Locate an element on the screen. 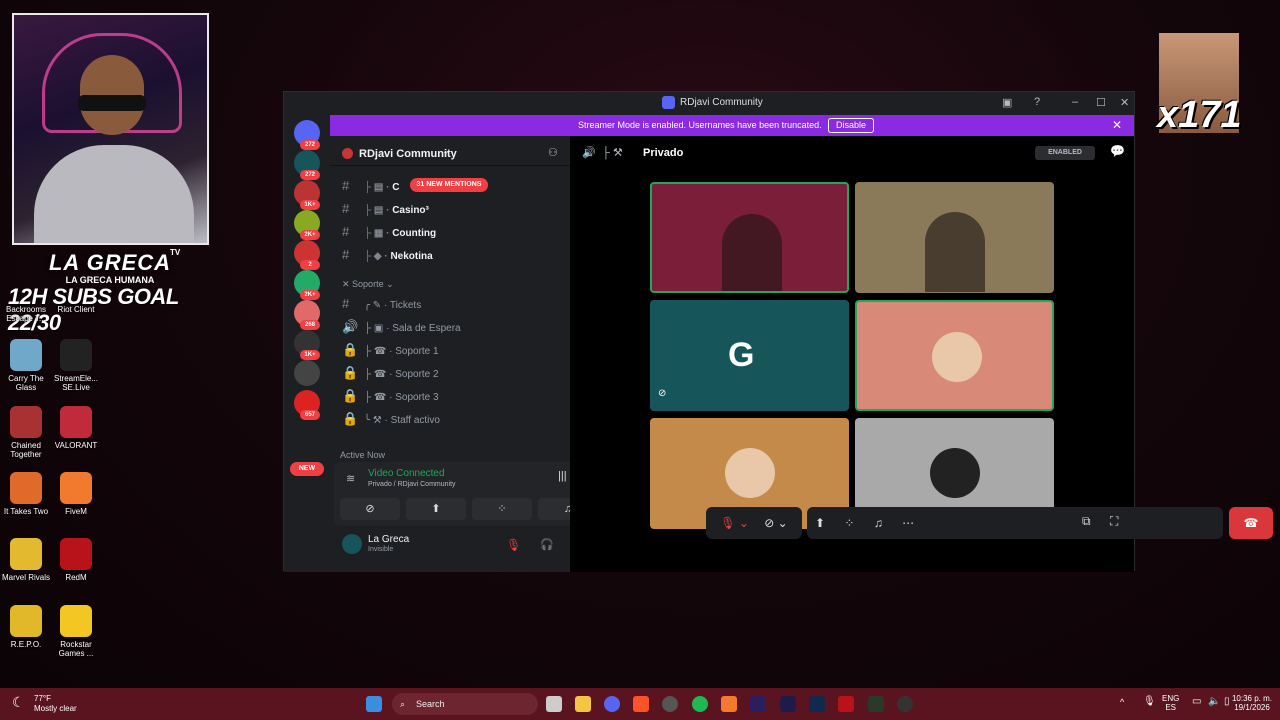 The image size is (1280, 720). mention-badge: 2K+ is located at coordinates (310, 295).